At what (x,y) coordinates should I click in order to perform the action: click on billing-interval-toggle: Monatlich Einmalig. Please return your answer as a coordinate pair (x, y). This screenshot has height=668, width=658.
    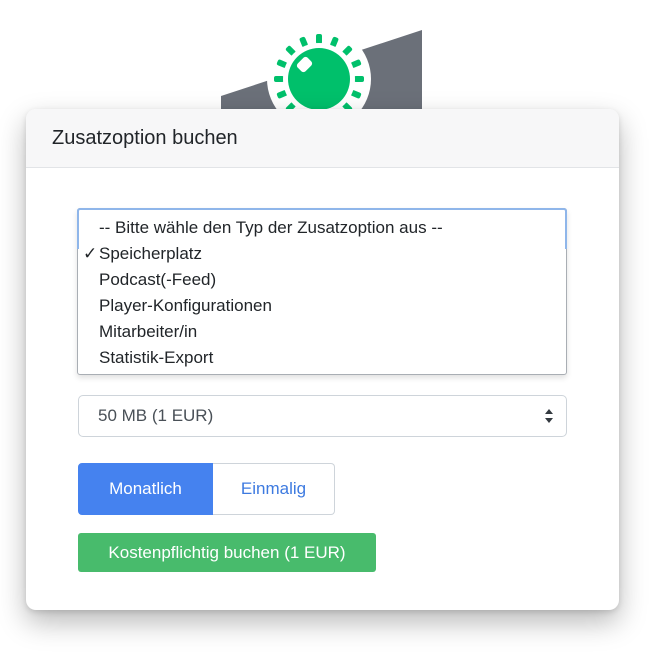
    Looking at the image, I should click on (206, 489).